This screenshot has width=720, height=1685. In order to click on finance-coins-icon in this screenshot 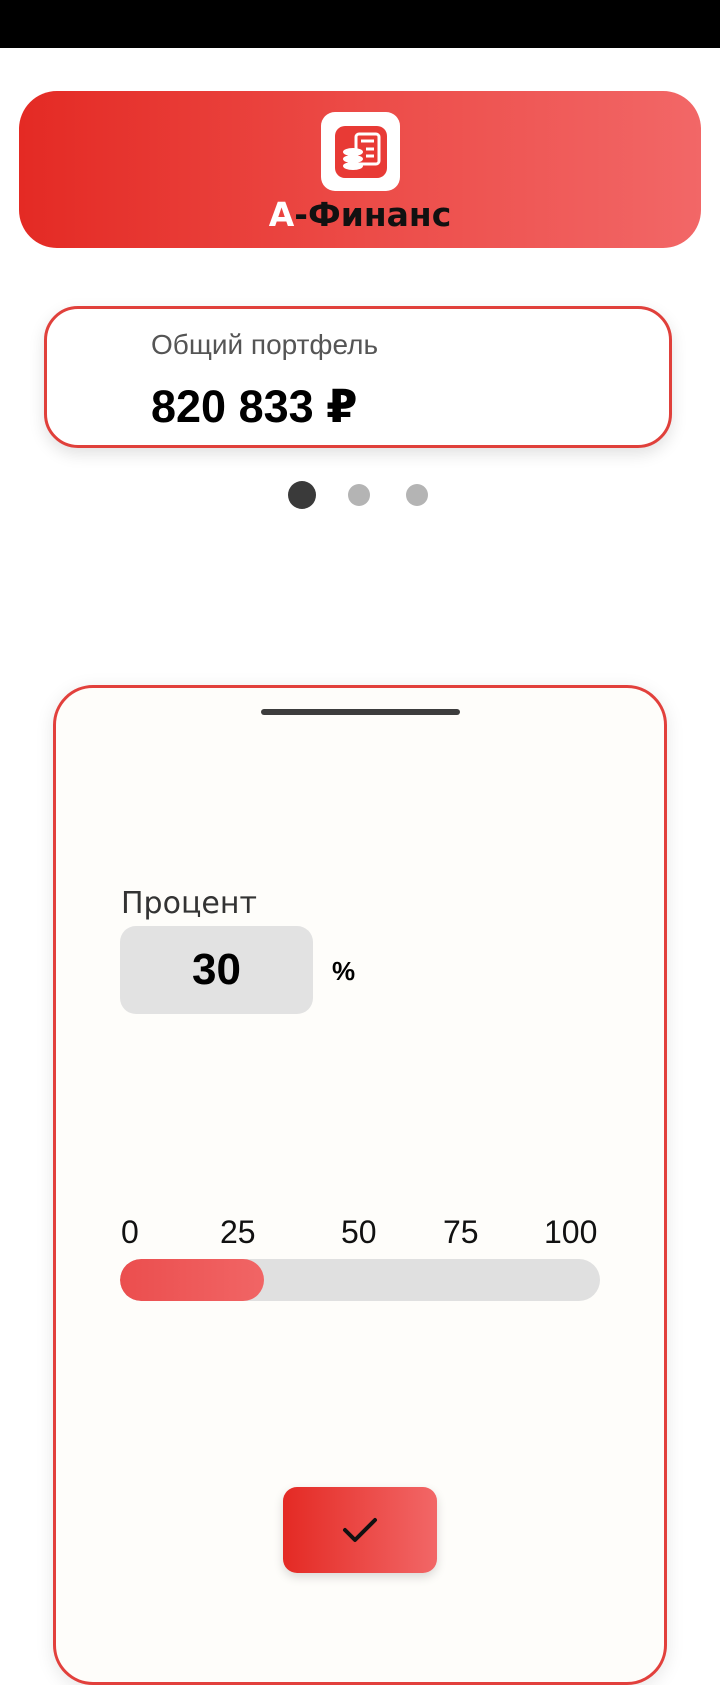, I will do `click(360, 151)`.